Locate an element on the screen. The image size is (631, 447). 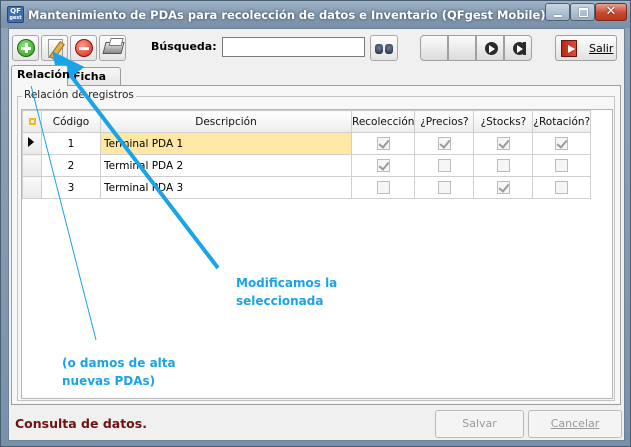
next-record-button is located at coordinates (490, 48).